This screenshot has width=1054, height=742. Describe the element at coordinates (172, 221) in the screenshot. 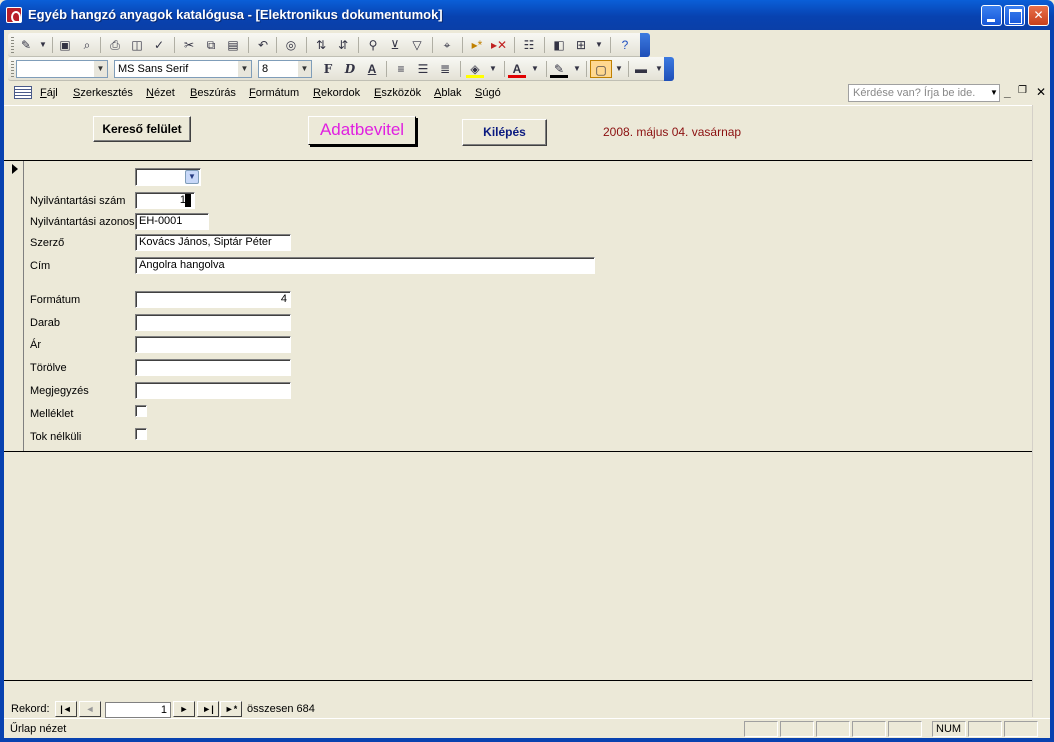

I see `reg-id-field: EH-0001` at that location.